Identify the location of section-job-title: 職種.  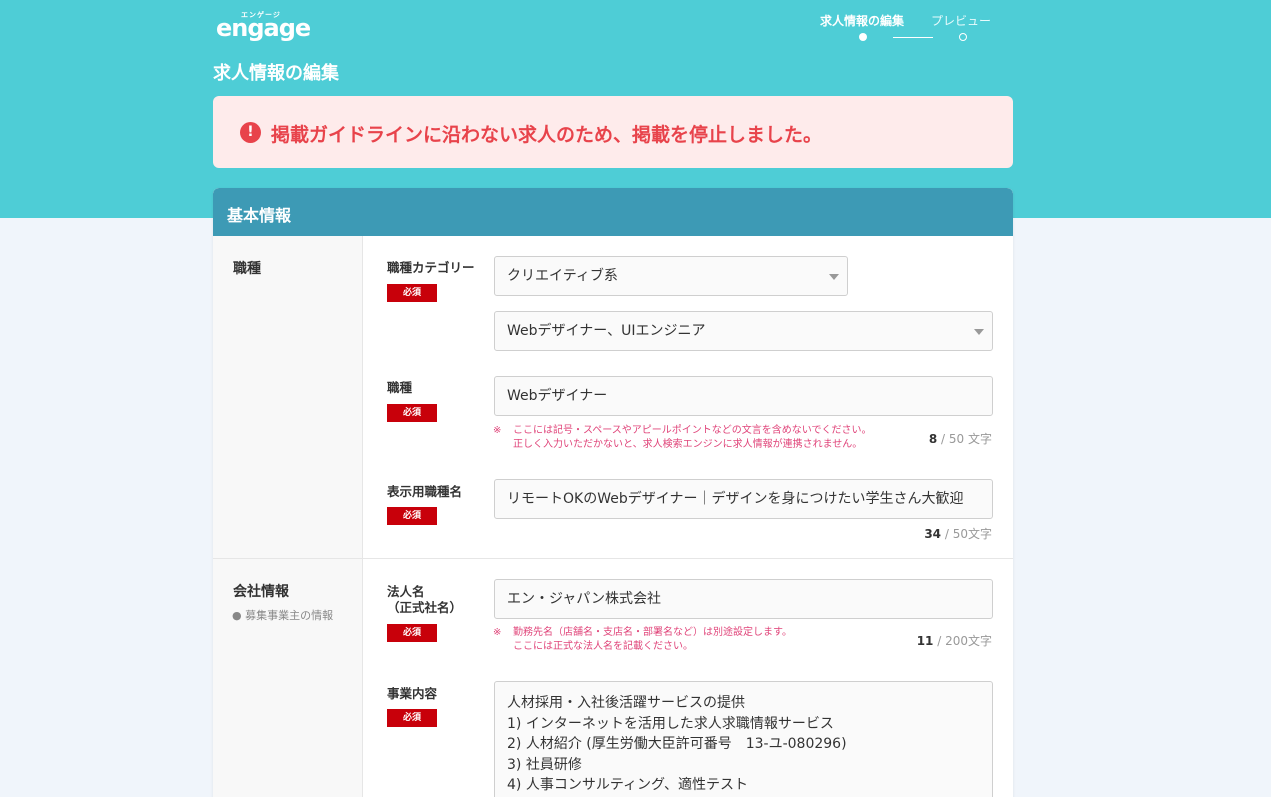
(247, 269).